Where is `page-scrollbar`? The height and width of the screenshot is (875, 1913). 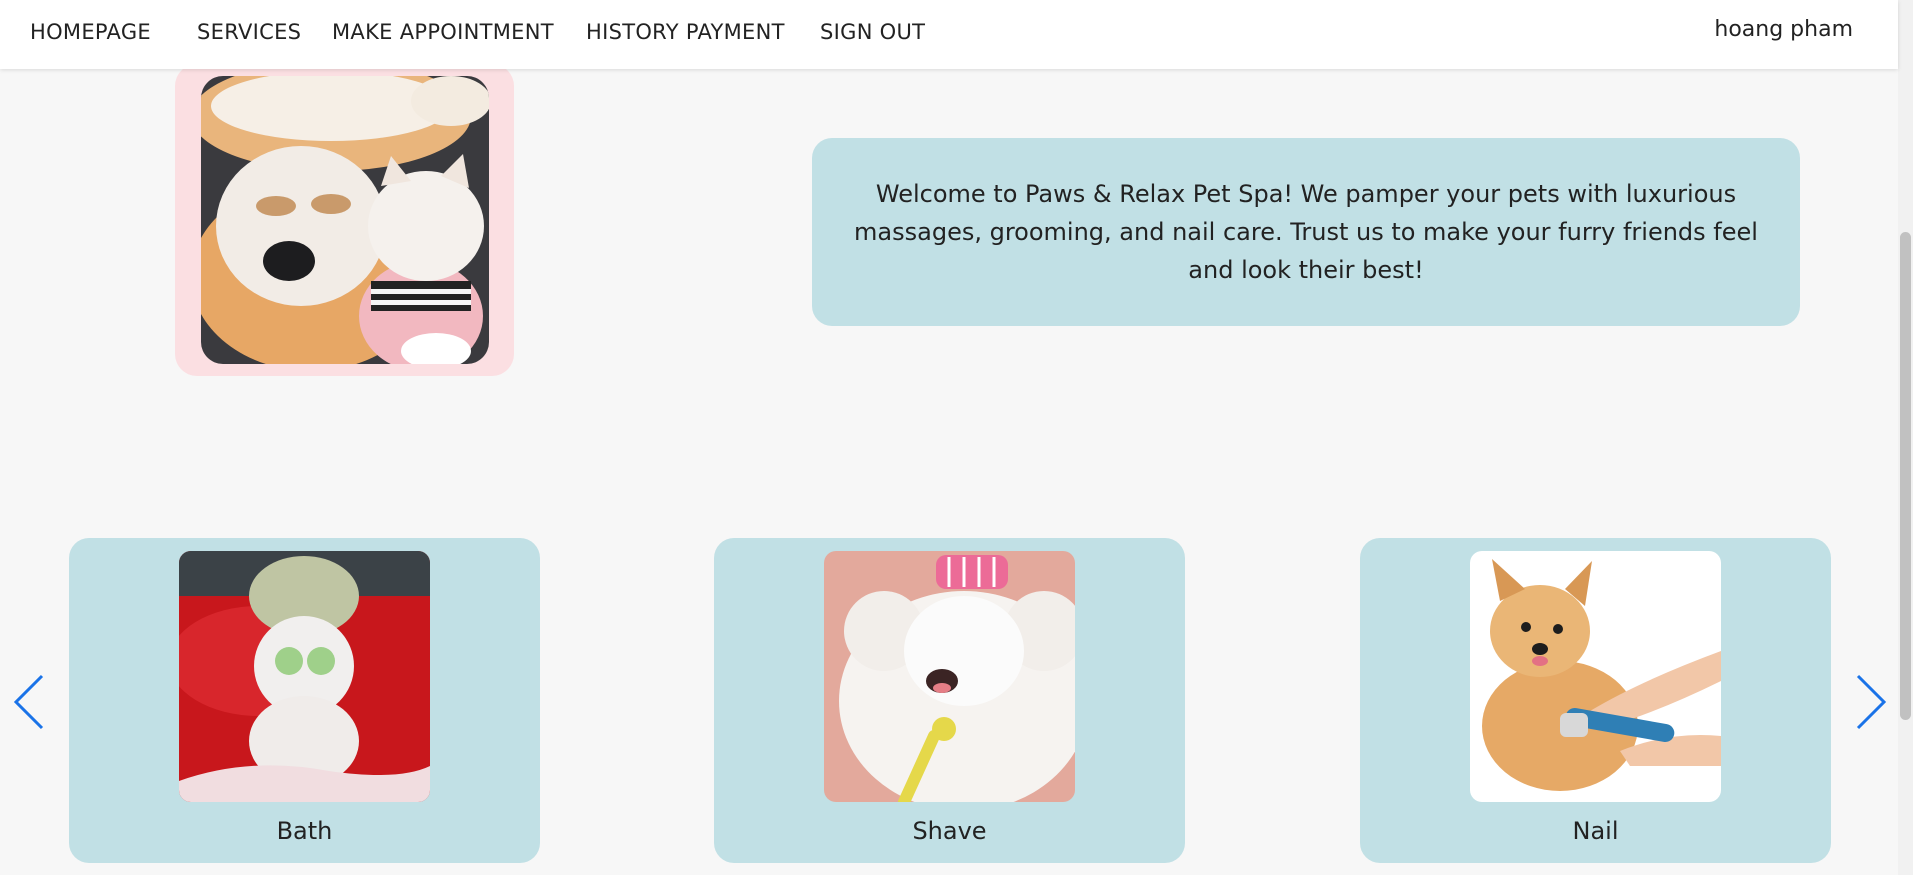
page-scrollbar is located at coordinates (1905, 437).